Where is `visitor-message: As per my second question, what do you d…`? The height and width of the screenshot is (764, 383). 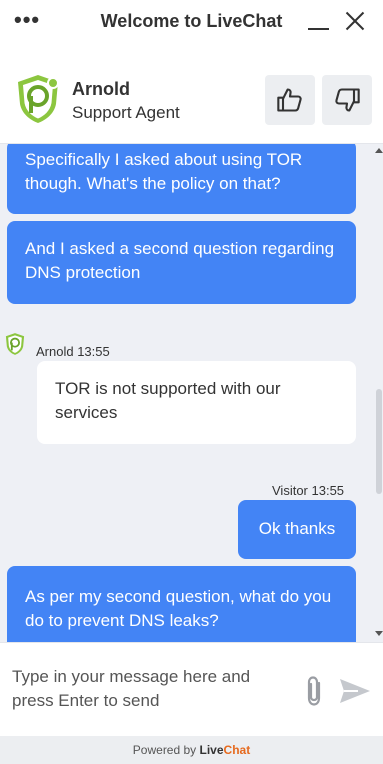 visitor-message: As per my second question, what do you d… is located at coordinates (181, 604).